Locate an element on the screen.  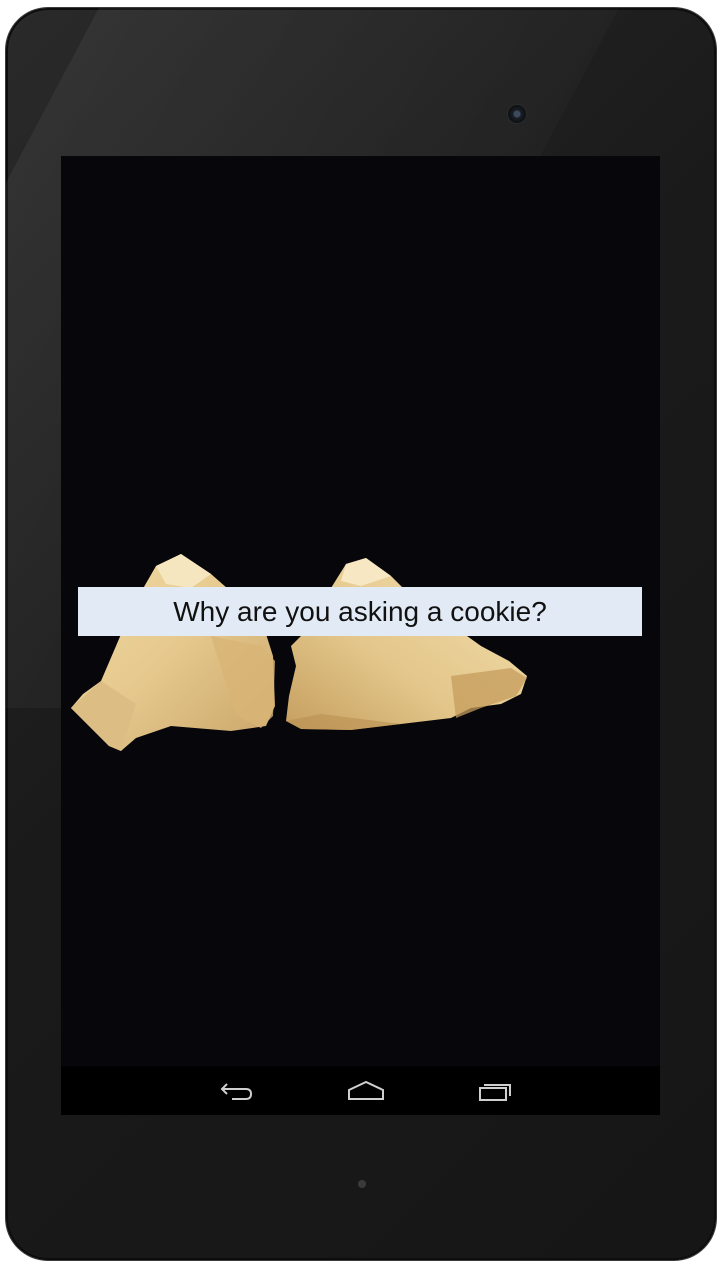
recent-apps-button is located at coordinates (494, 1091).